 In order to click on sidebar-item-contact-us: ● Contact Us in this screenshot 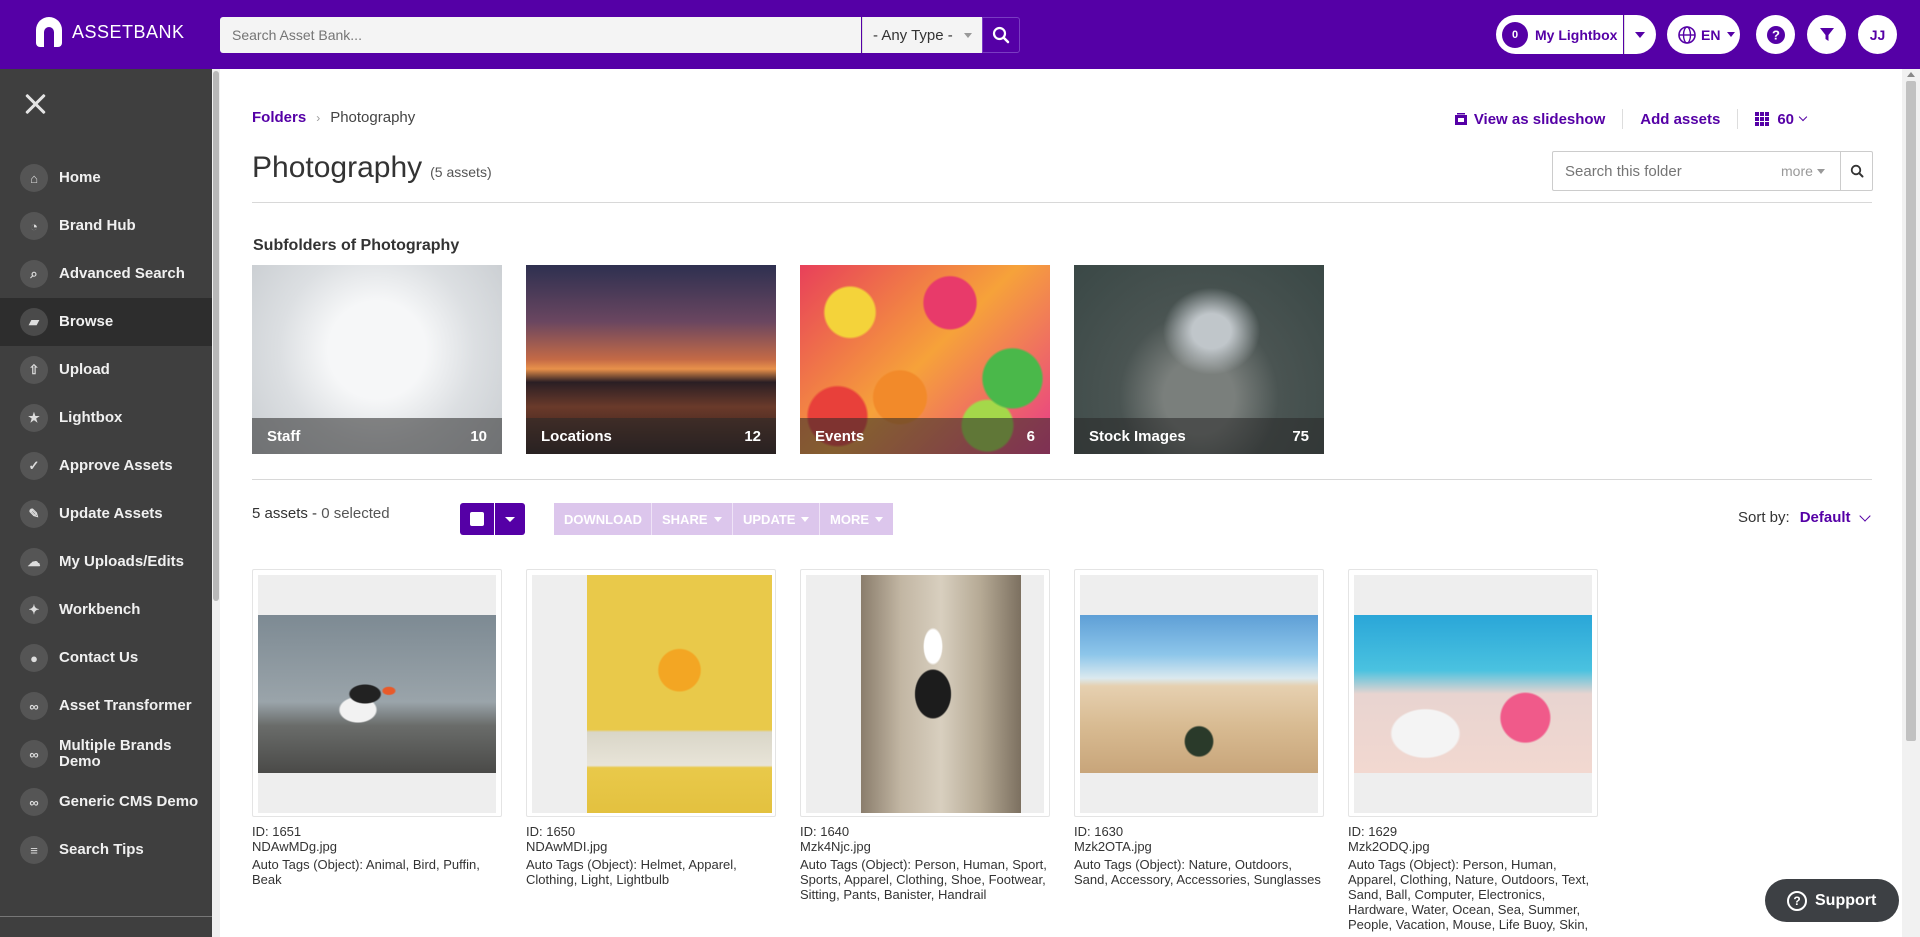, I will do `click(106, 658)`.